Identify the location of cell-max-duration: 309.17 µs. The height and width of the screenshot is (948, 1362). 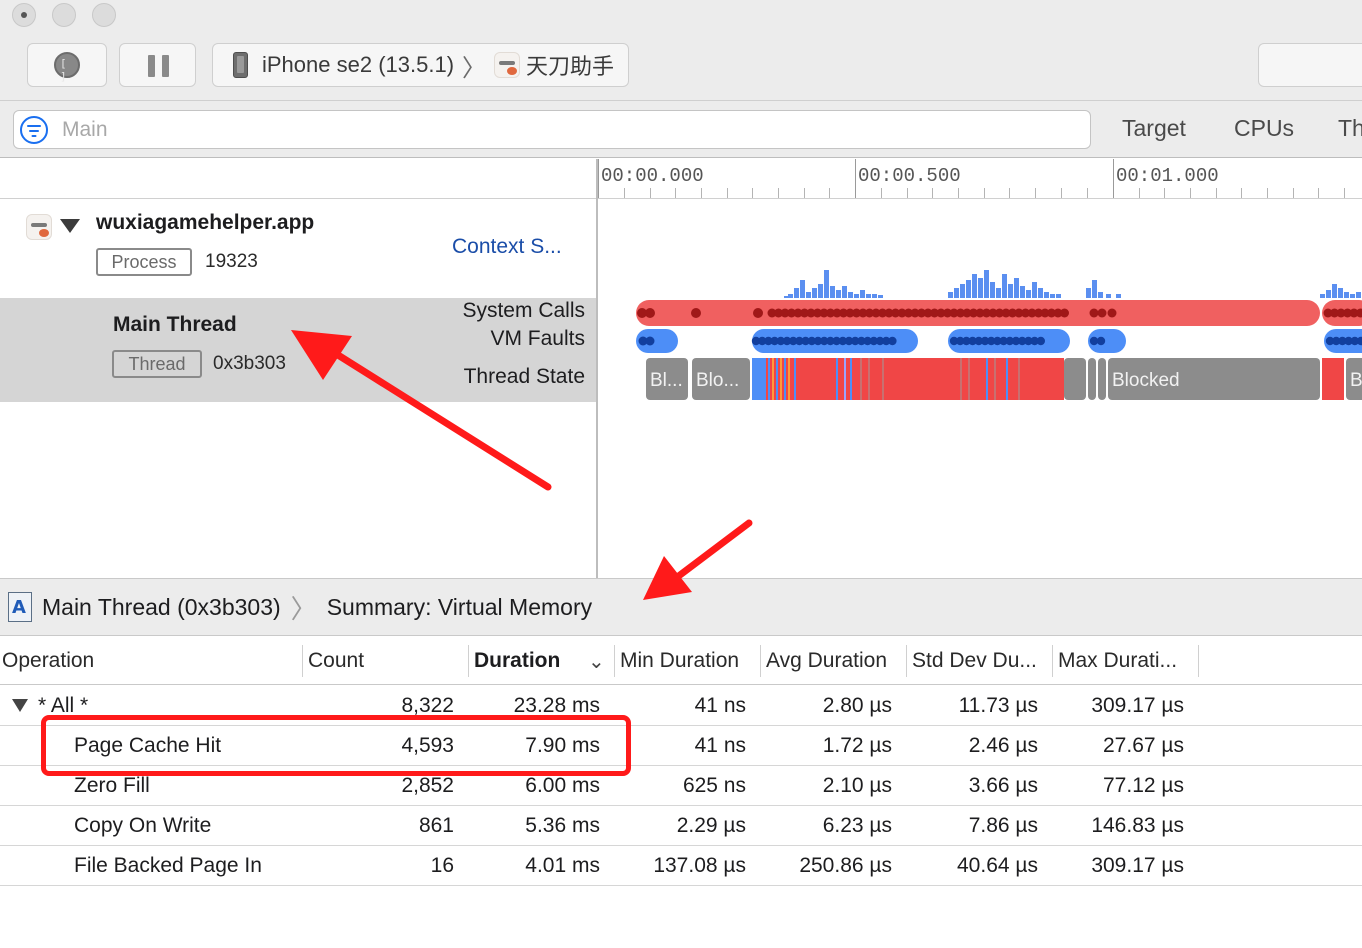
(1137, 865).